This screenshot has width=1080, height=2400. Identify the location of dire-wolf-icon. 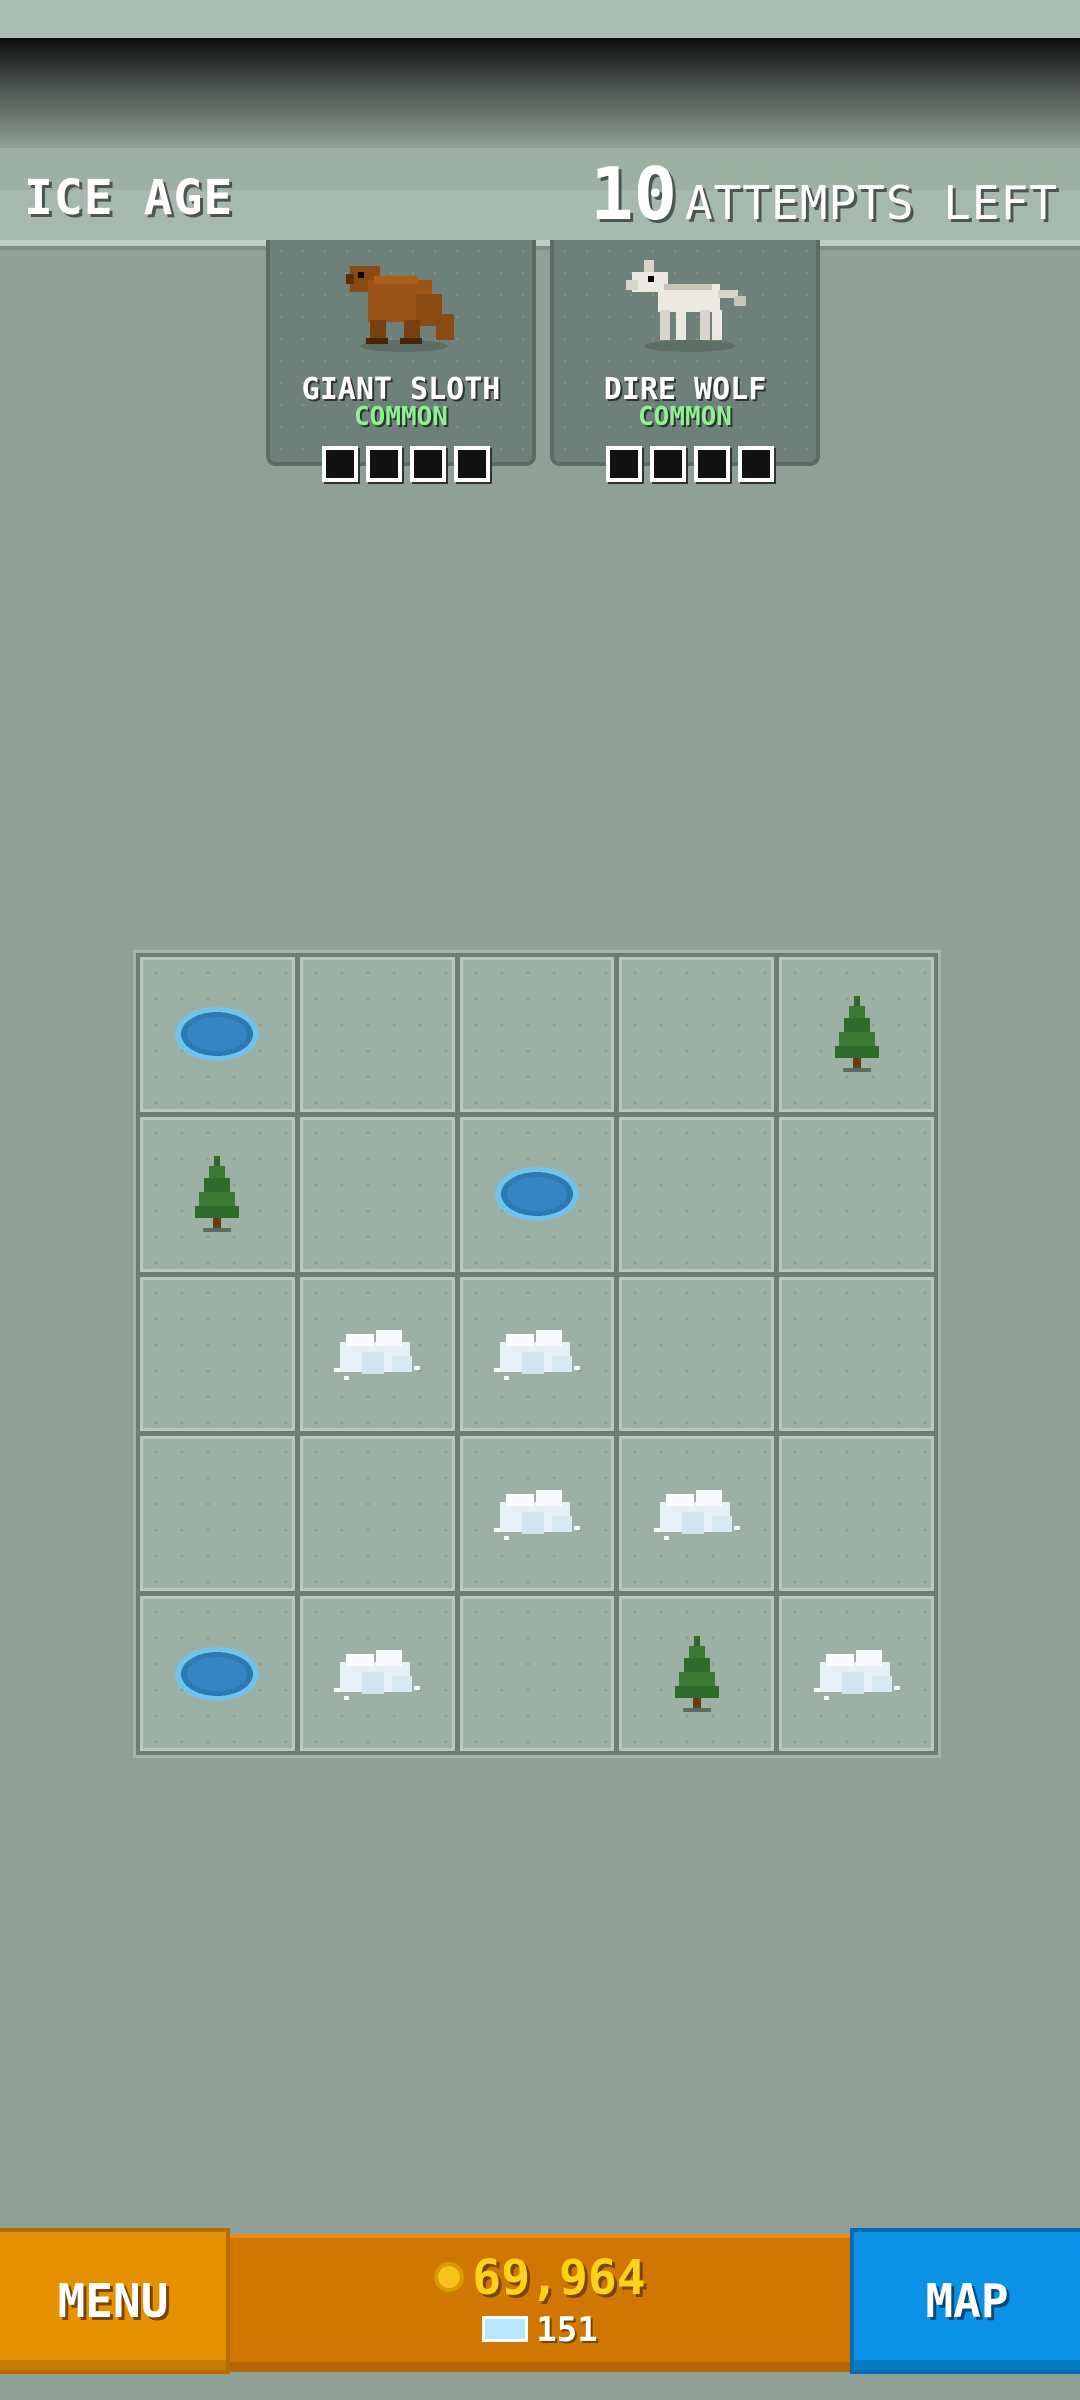
(686, 306).